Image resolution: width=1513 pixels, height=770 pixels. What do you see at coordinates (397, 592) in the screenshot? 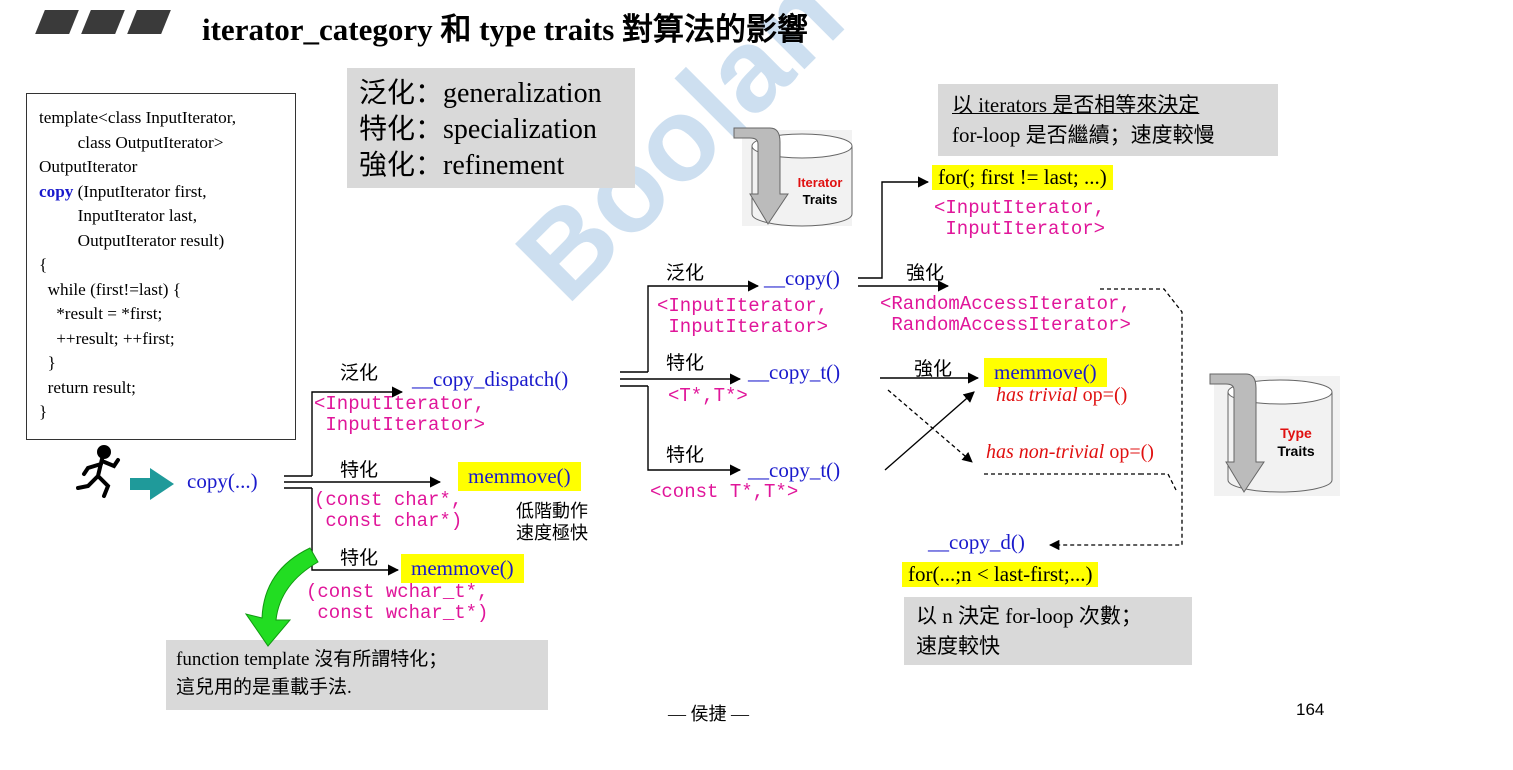
I see `type-line: (const wchar_t*,` at bounding box center [397, 592].